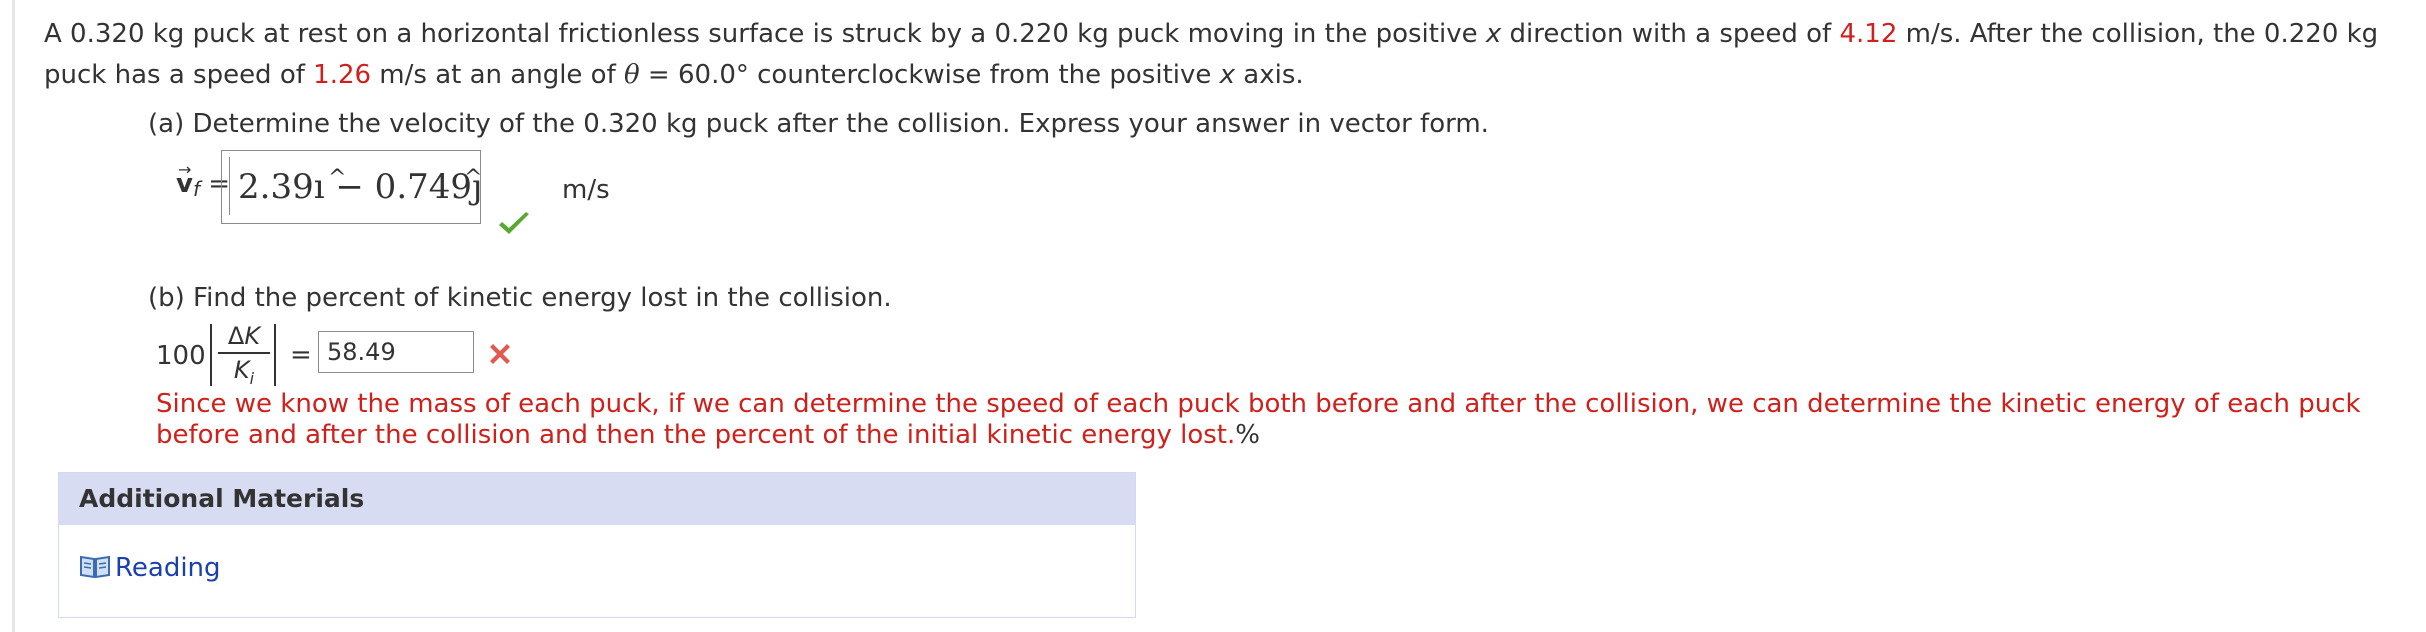  What do you see at coordinates (500, 354) in the screenshot?
I see `x-icon` at bounding box center [500, 354].